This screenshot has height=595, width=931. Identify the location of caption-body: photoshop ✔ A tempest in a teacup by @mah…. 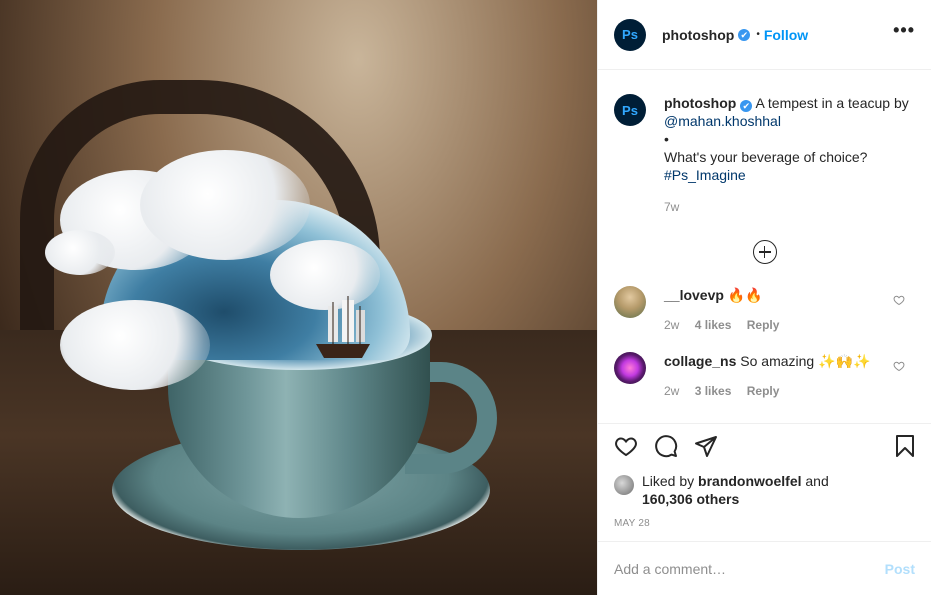
(786, 155).